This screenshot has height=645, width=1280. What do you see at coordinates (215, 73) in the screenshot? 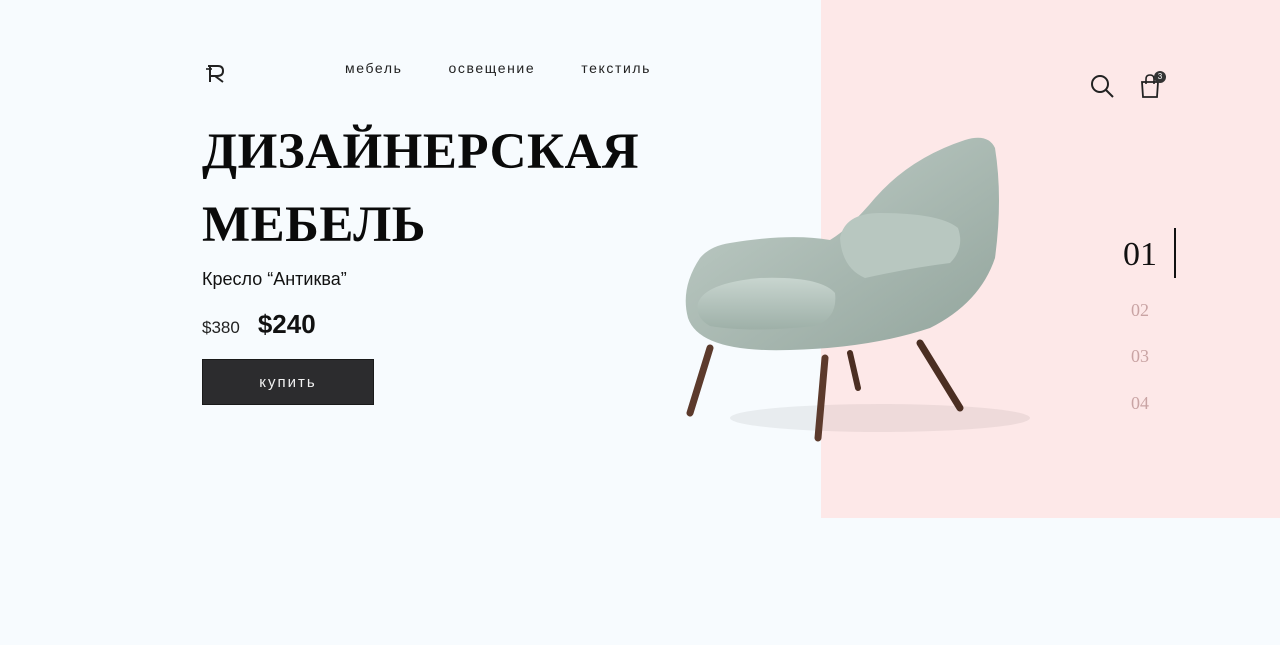
I see `logo-icon` at bounding box center [215, 73].